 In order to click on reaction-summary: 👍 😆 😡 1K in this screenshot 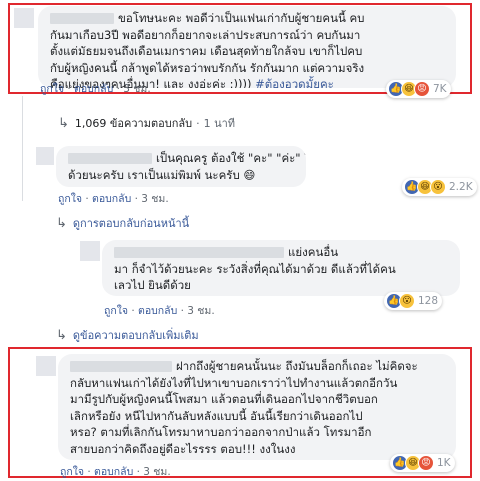, I will do `click(422, 463)`.